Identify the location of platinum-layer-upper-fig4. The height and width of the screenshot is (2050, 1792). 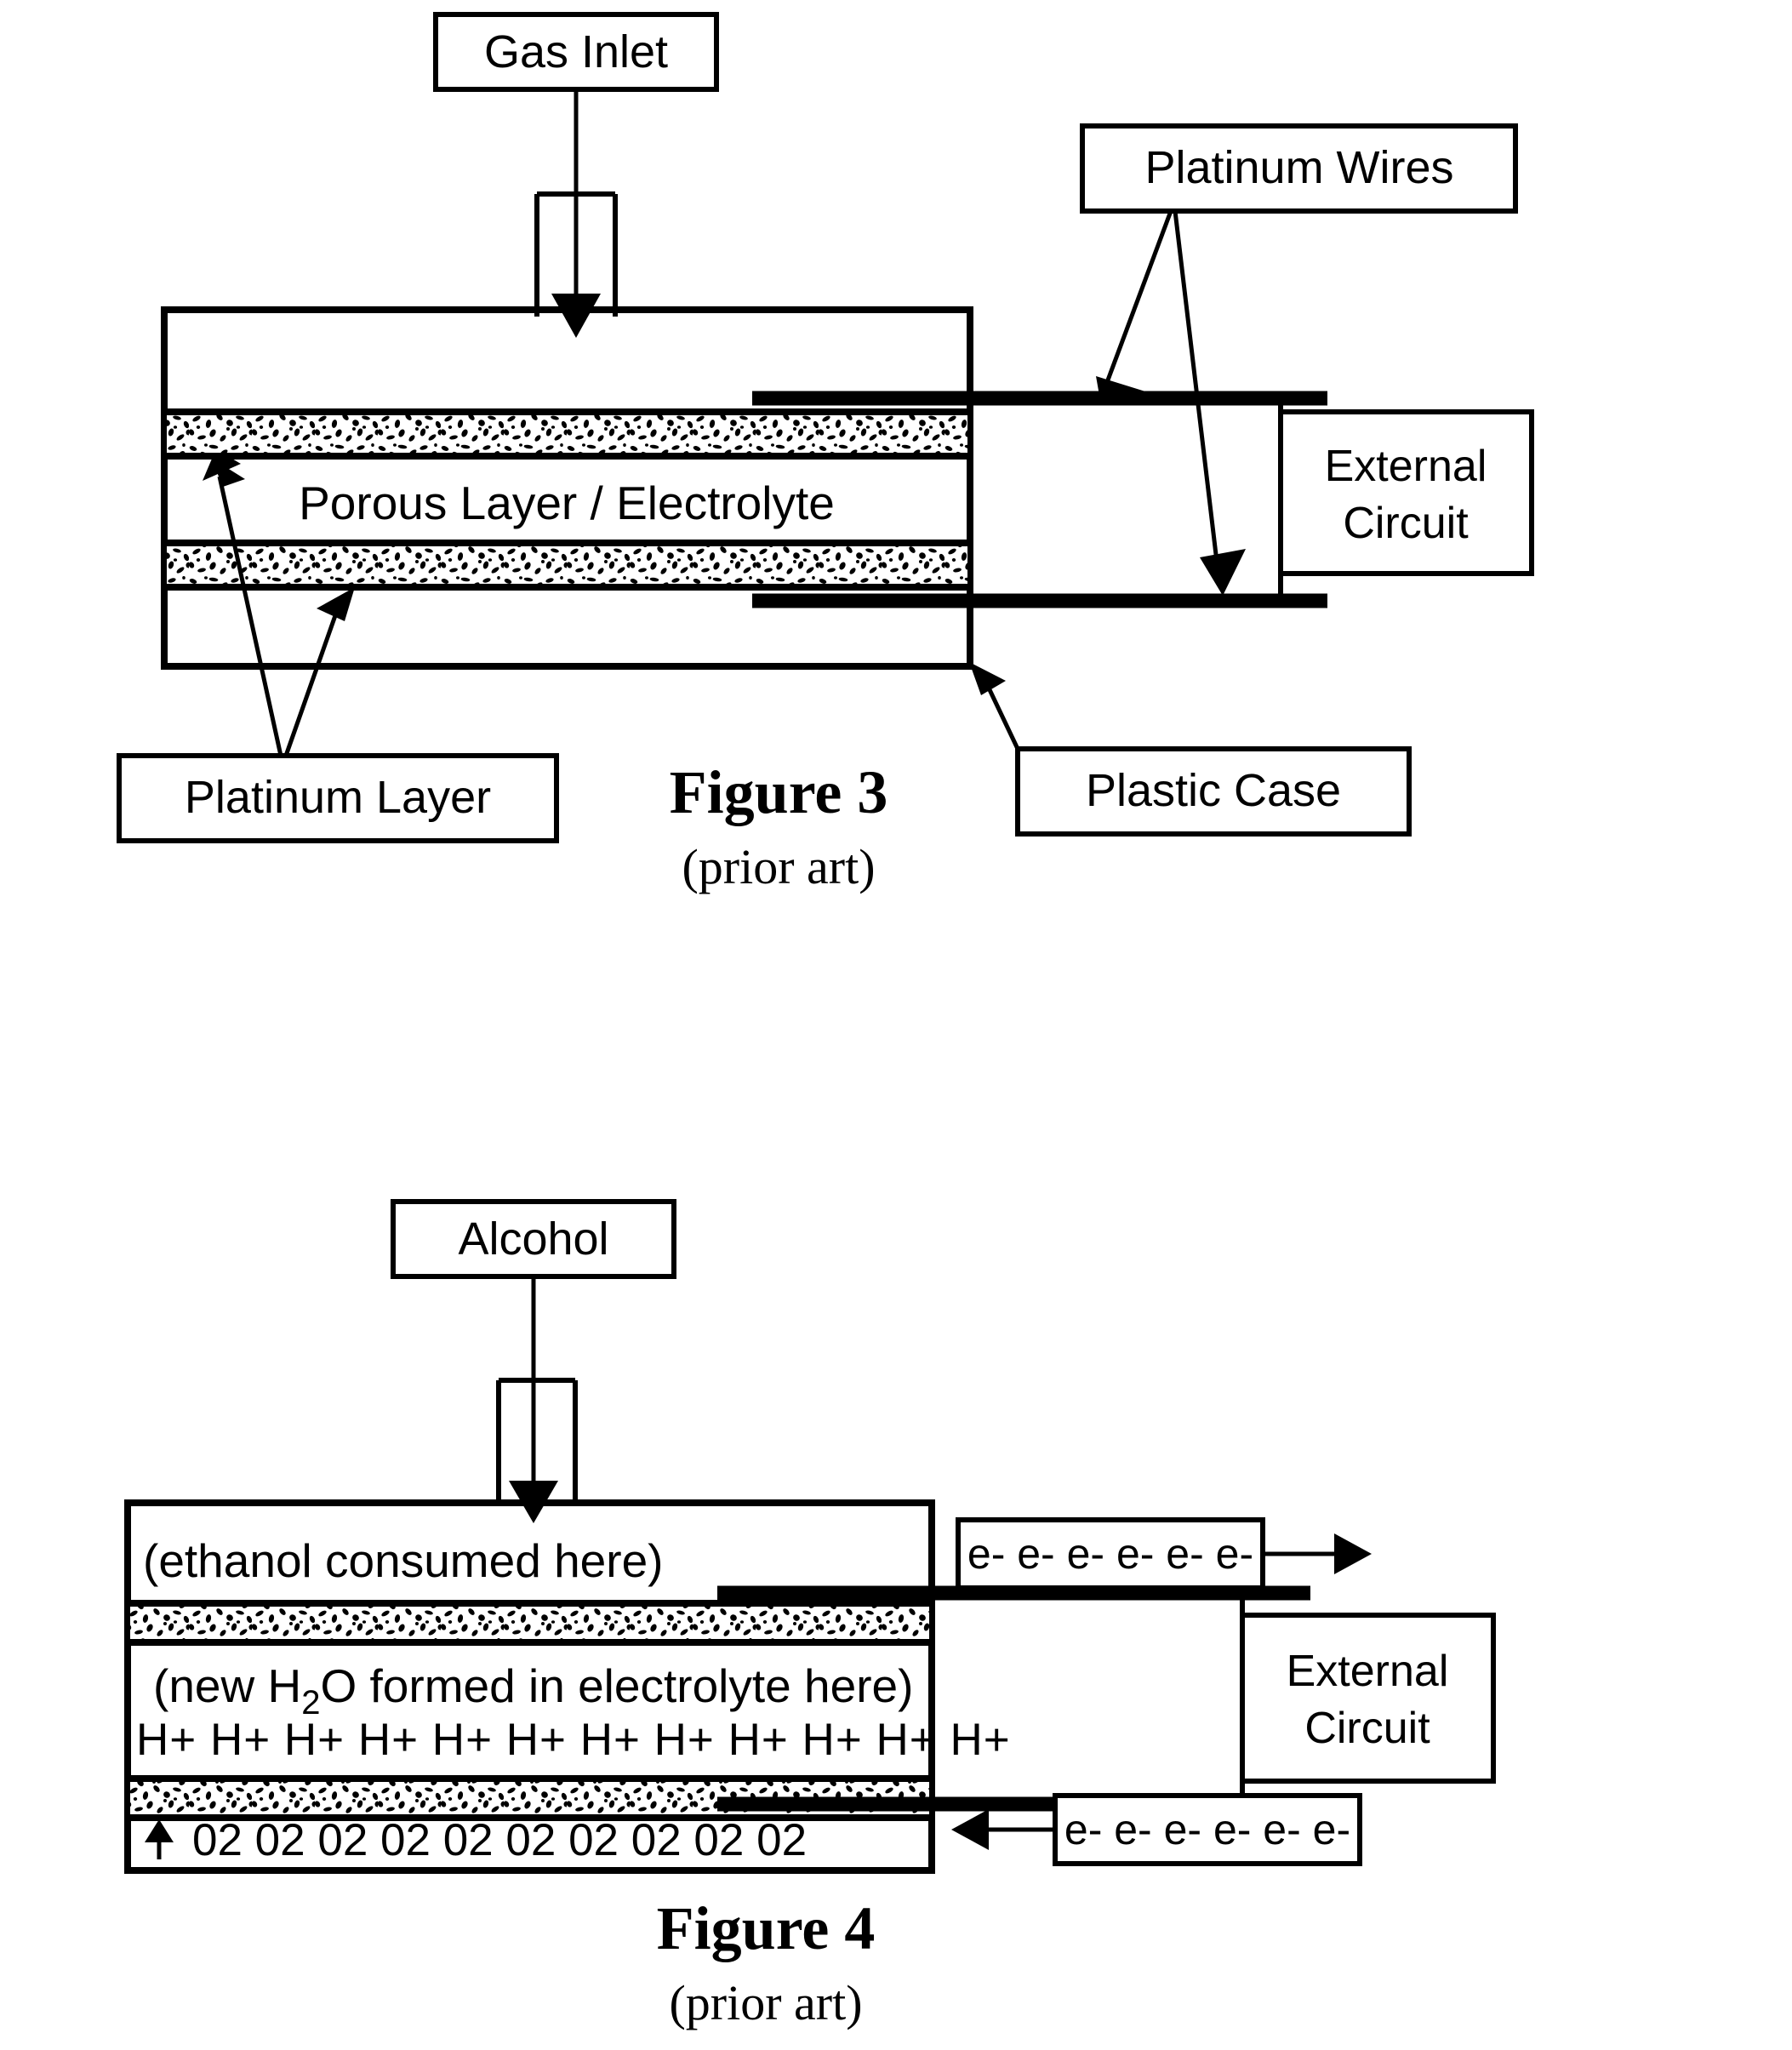
(529, 1622).